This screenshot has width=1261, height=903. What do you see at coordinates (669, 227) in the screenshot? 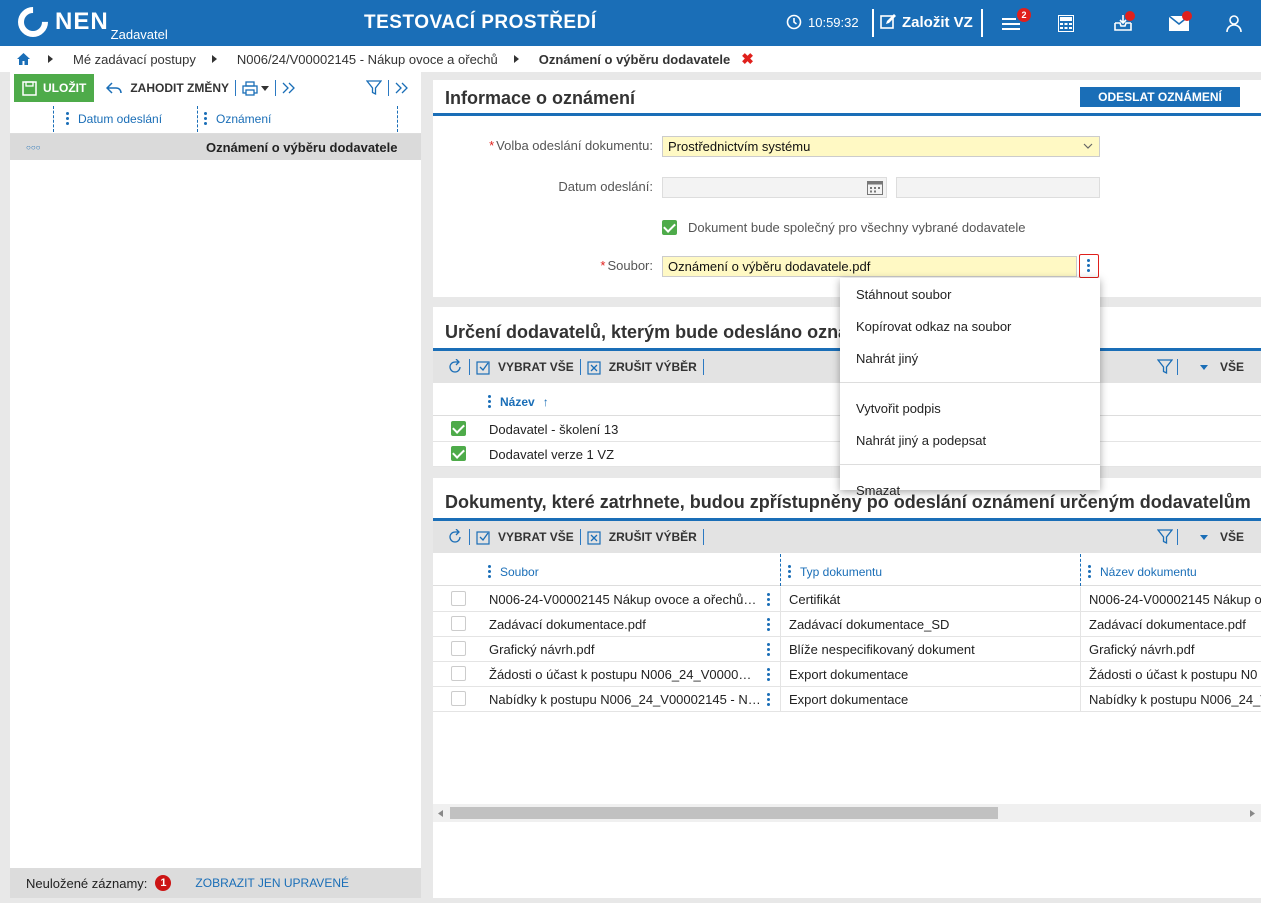
I see `common-document-checkbox` at bounding box center [669, 227].